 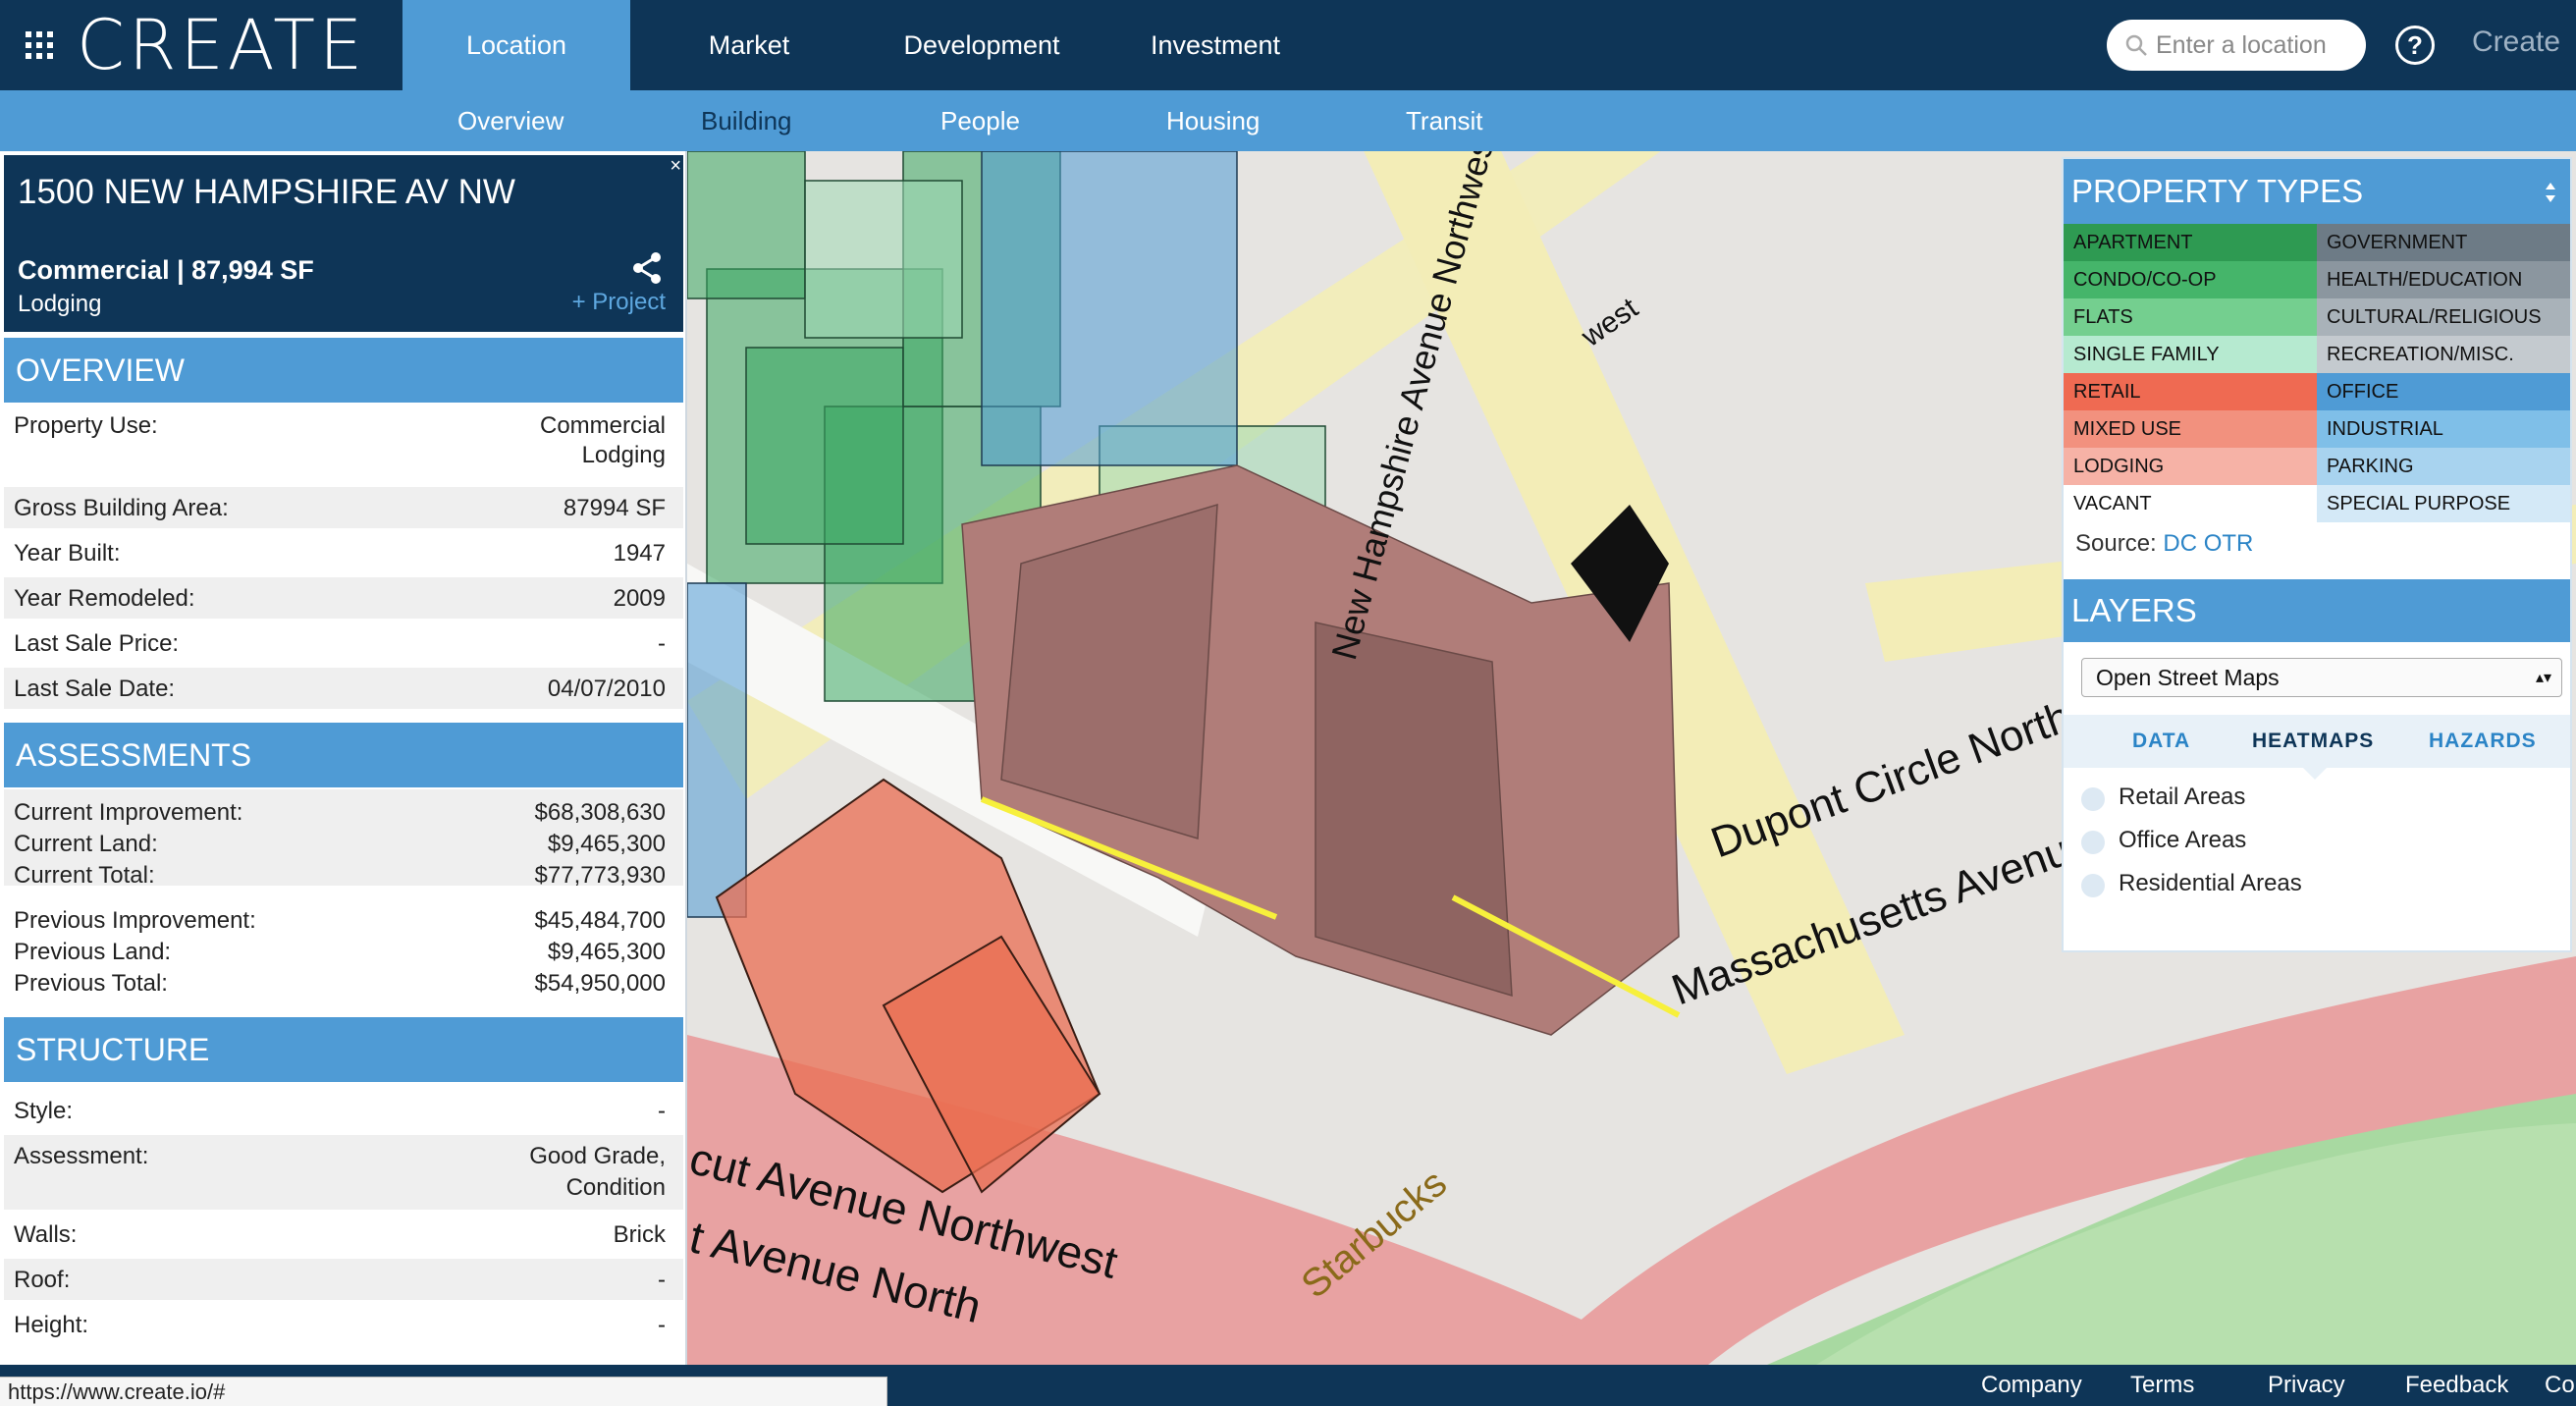 What do you see at coordinates (982, 45) in the screenshot?
I see `nav-tab-development: Development` at bounding box center [982, 45].